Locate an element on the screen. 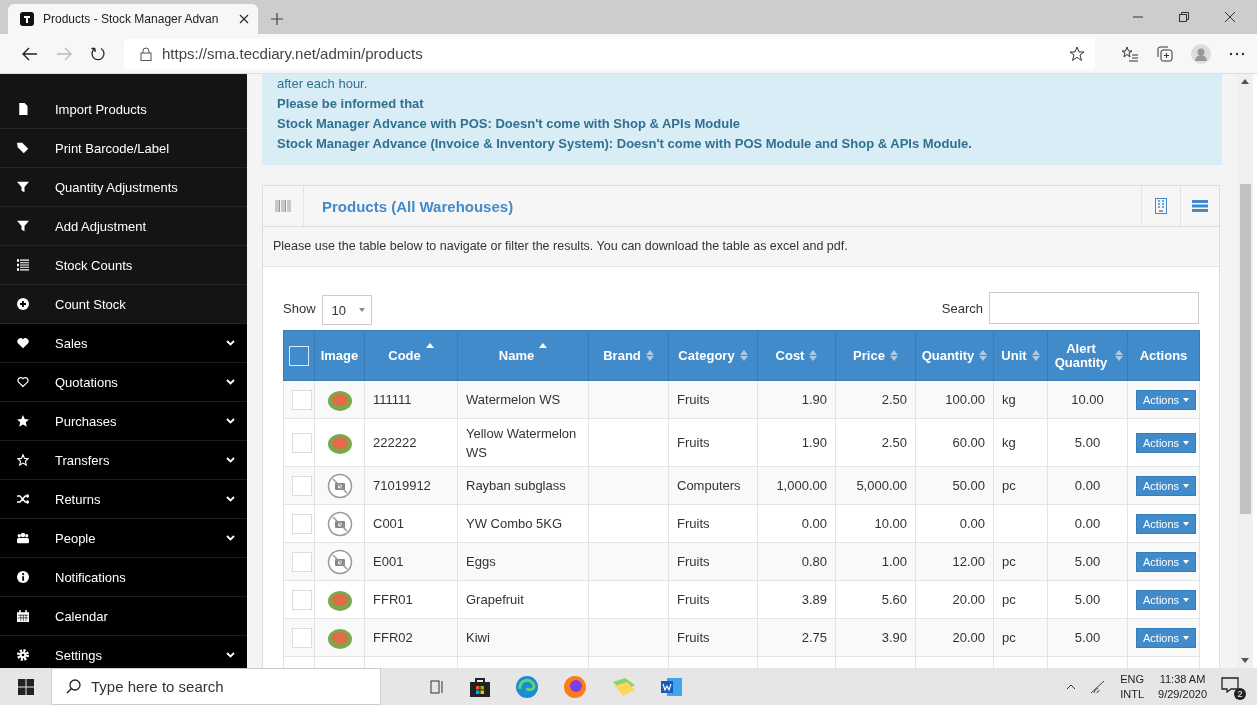  sidebar-item: Print Barcode/Label is located at coordinates (123, 148).